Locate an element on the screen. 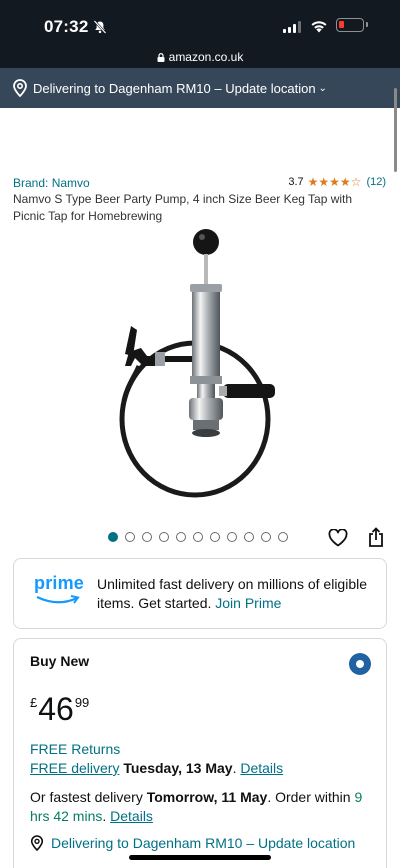 The image size is (400, 868). cellular-signal-icon is located at coordinates (292, 27).